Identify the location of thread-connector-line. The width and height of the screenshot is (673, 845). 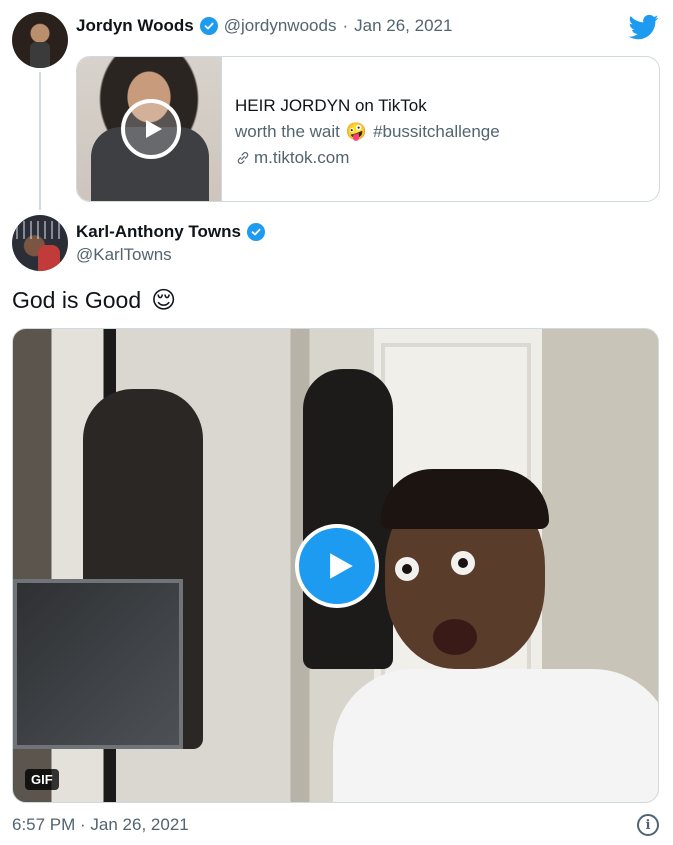
(40, 141).